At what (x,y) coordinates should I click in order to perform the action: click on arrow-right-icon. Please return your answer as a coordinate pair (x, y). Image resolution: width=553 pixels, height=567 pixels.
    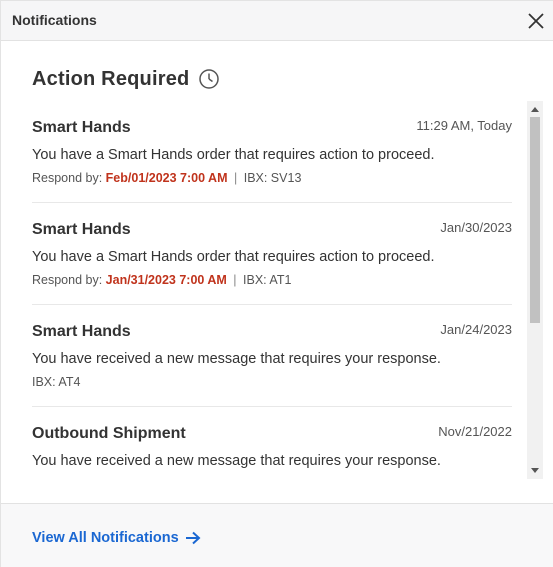
    Looking at the image, I should click on (193, 538).